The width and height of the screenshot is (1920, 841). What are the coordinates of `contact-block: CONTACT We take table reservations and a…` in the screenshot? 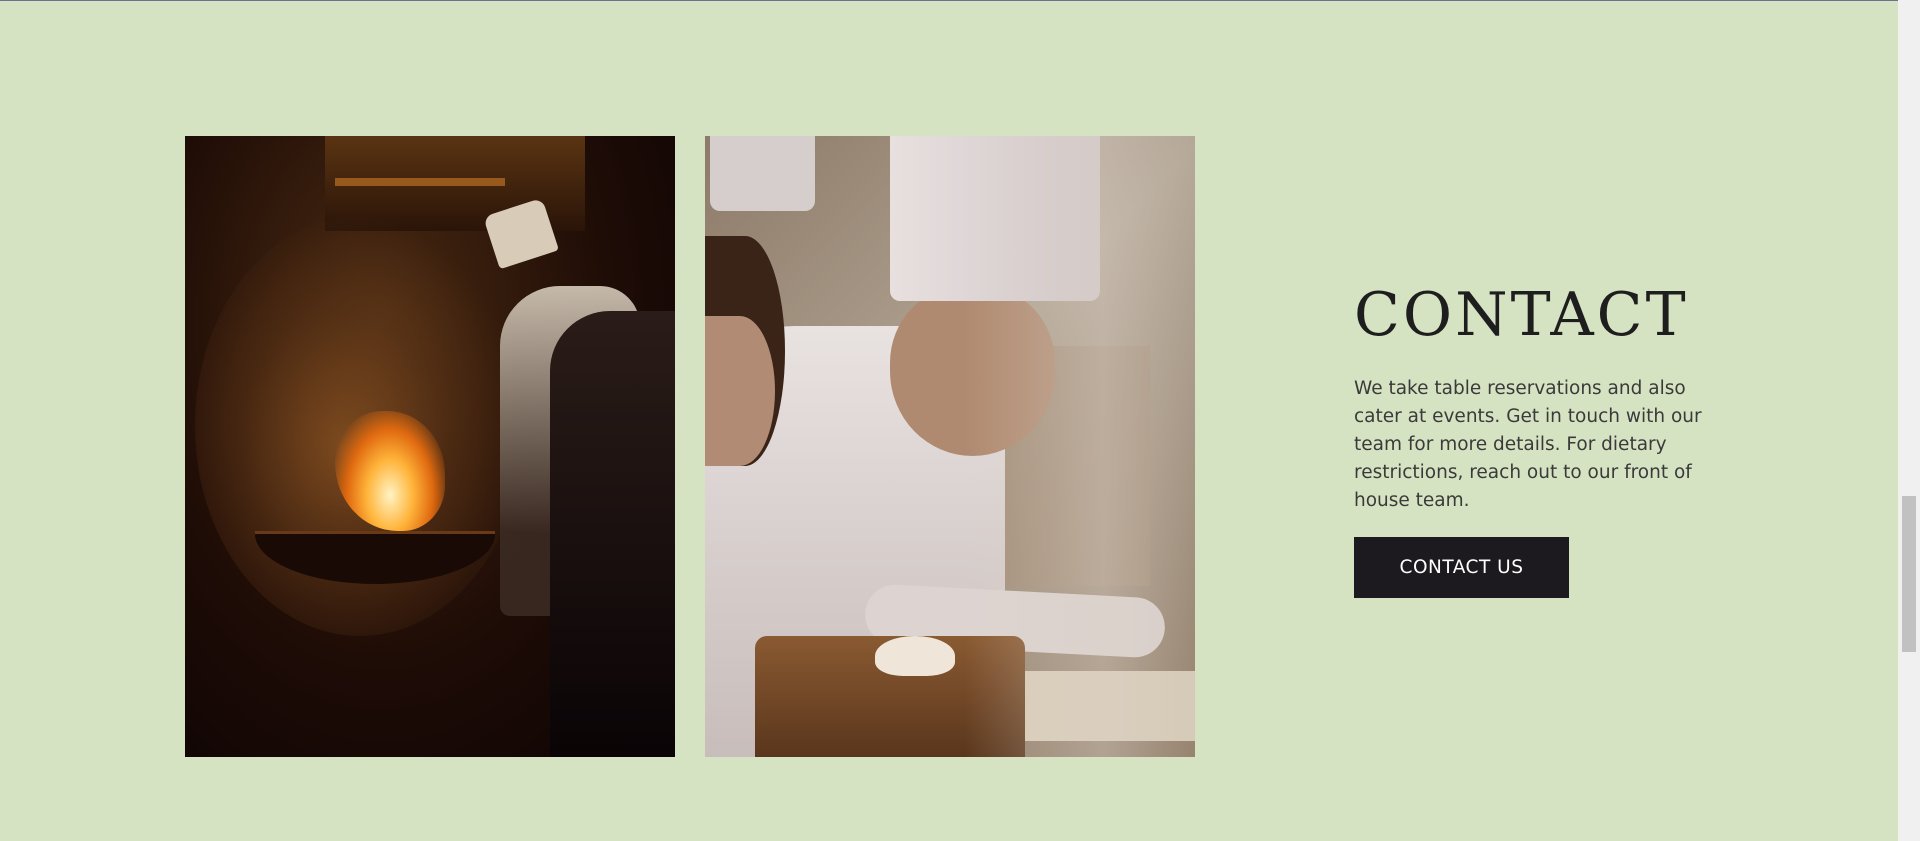 It's located at (1544, 438).